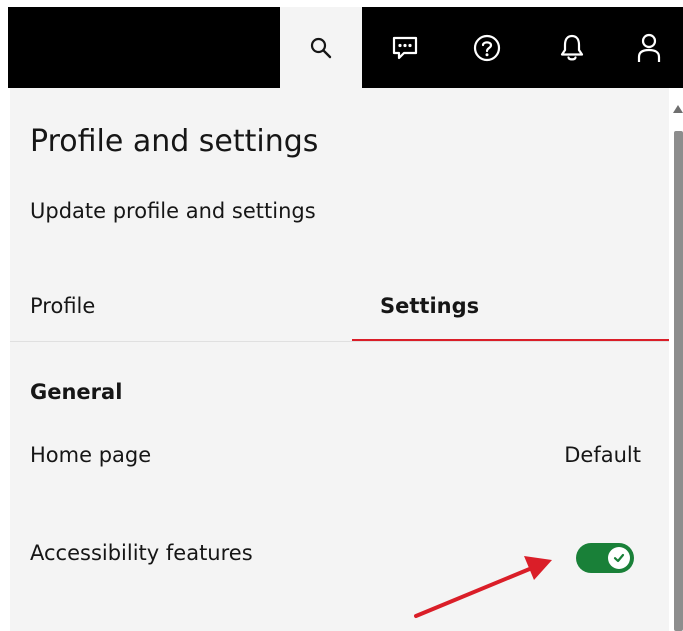 The height and width of the screenshot is (631, 683). I want to click on settings-tabs: Profile Settings, so click(339, 310).